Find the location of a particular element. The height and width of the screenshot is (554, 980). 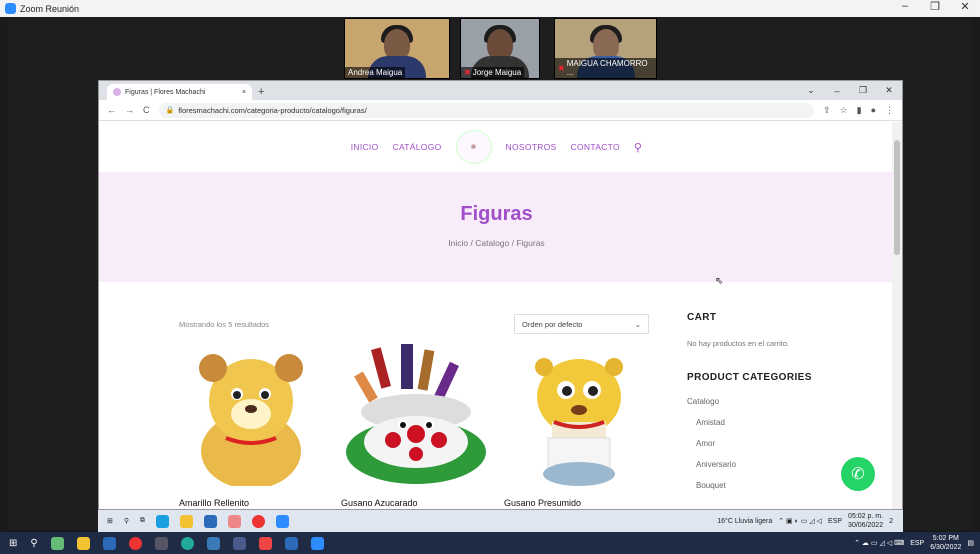

reload-icon: C is located at coordinates (146, 110).